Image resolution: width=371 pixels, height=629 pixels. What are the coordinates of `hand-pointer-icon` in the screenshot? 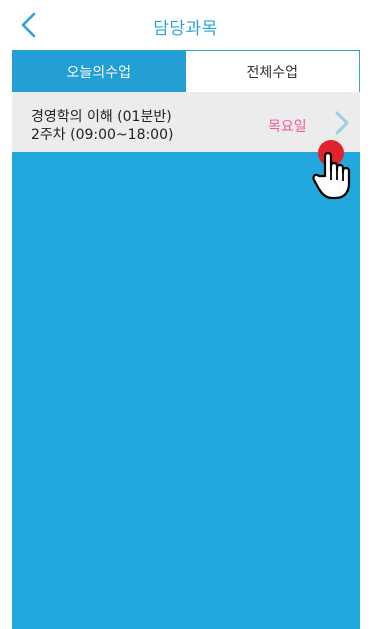 It's located at (331, 175).